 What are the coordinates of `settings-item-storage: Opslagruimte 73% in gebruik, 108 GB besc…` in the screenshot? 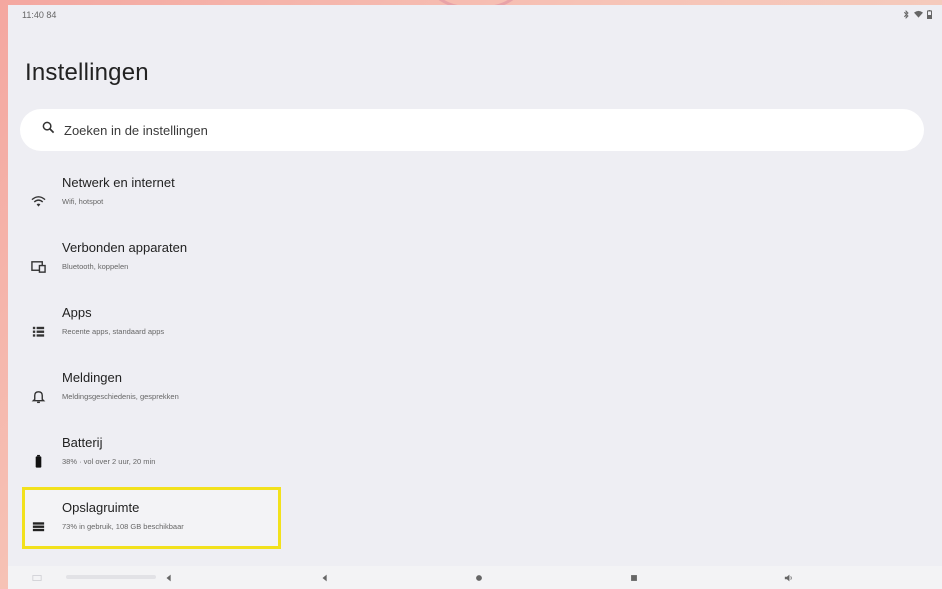 It's located at (230, 525).